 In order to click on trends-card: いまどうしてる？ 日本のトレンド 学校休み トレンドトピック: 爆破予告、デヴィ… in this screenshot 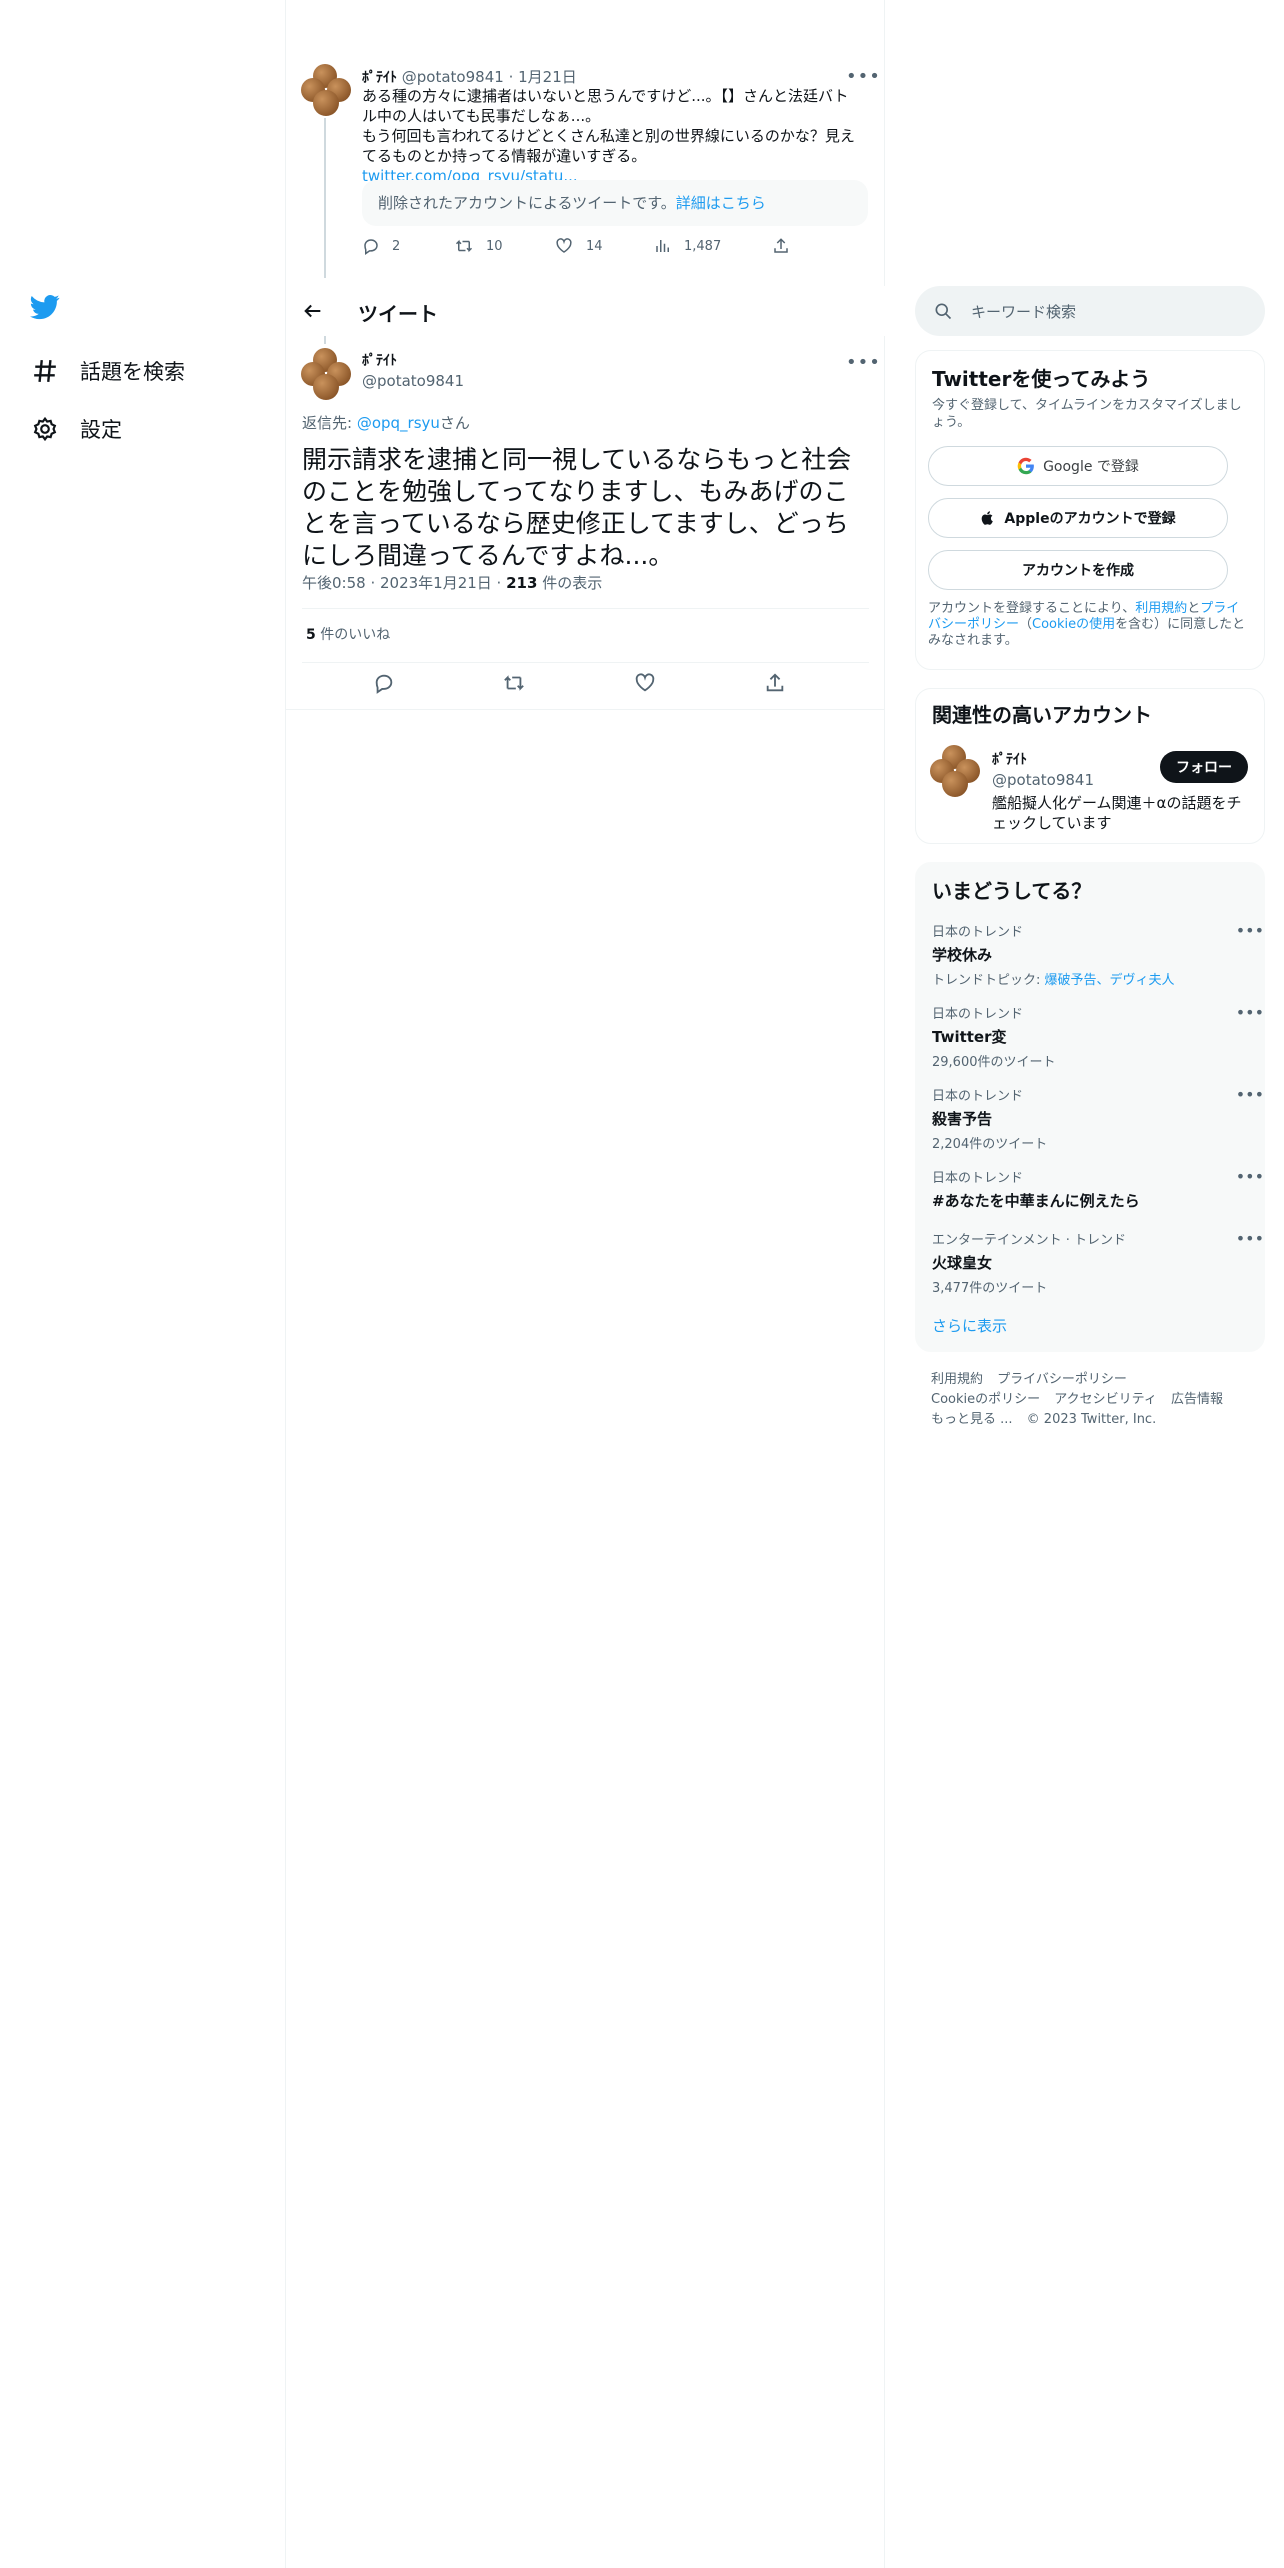, I will do `click(1090, 1107)`.